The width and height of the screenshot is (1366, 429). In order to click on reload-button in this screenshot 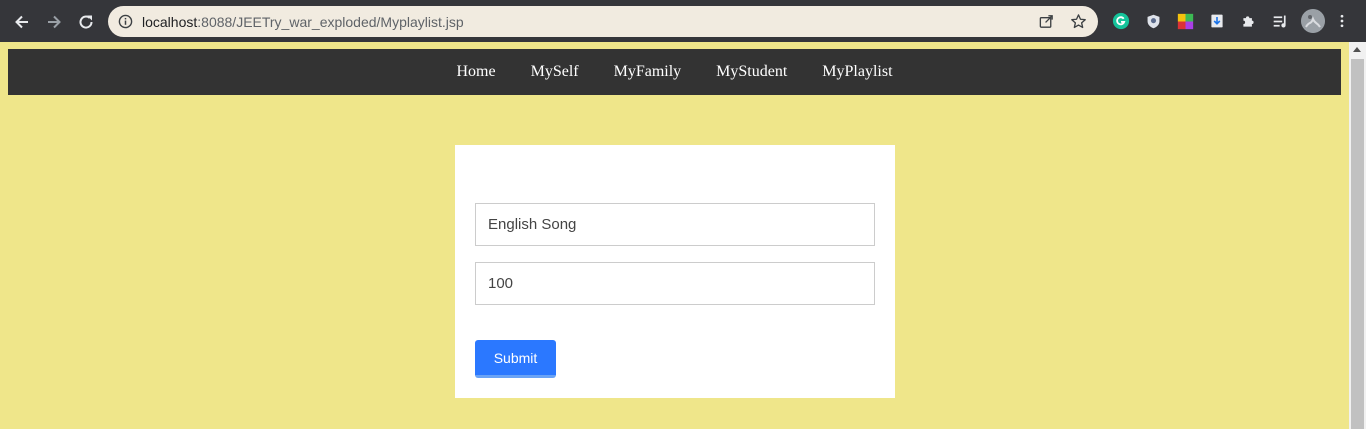, I will do `click(86, 22)`.